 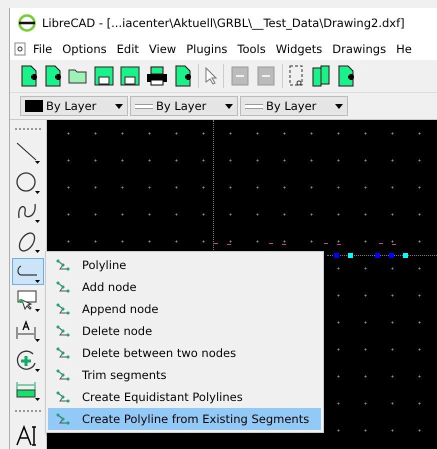 What do you see at coordinates (184, 287) in the screenshot?
I see `menu-item: Add node` at bounding box center [184, 287].